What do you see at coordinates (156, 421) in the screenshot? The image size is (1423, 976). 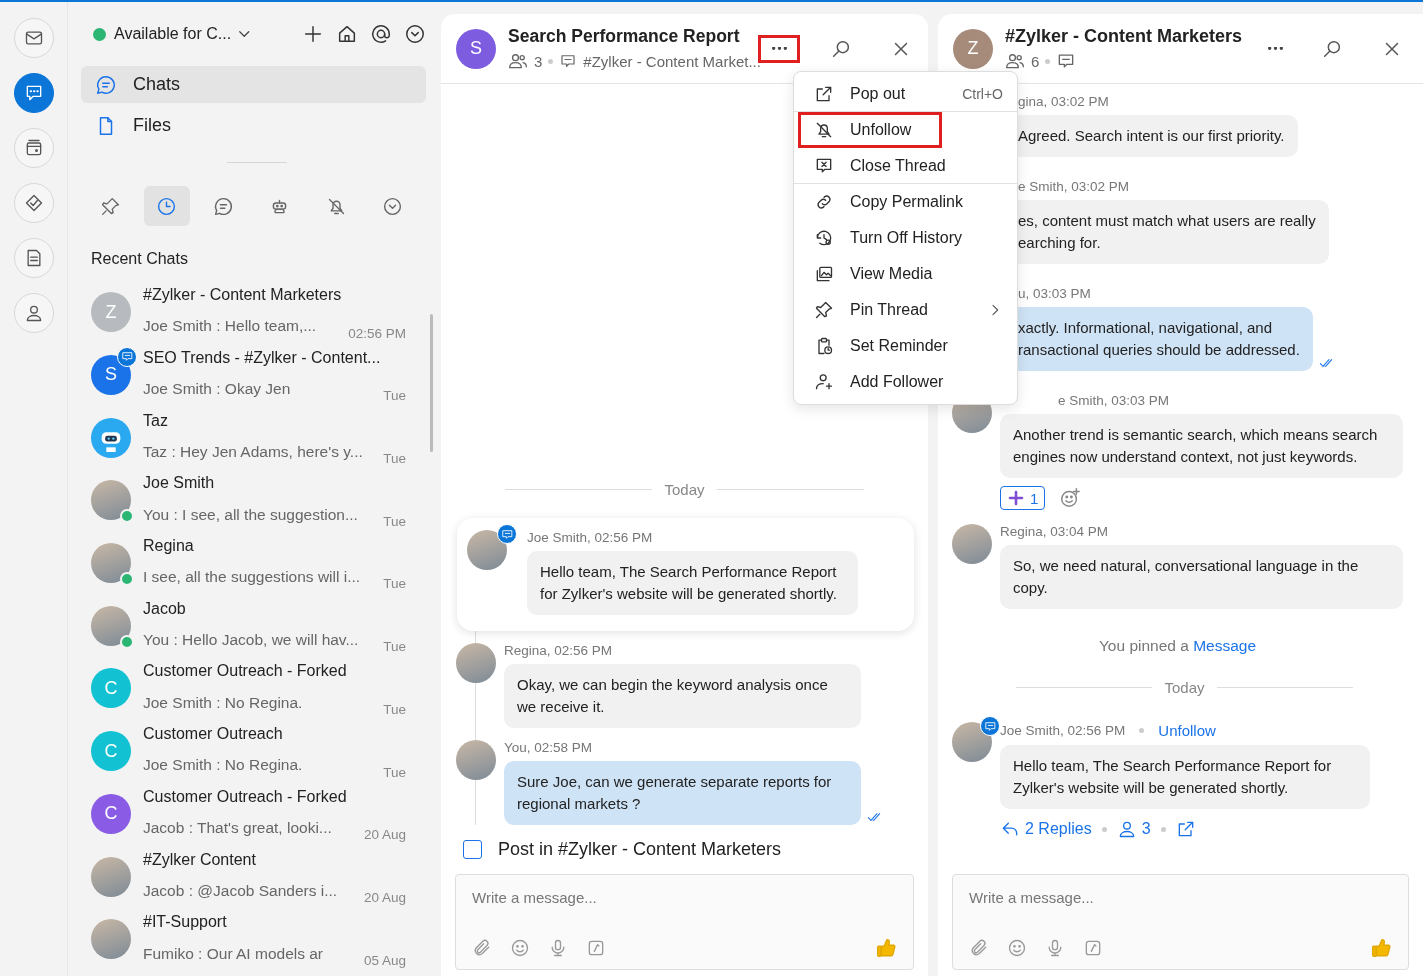 I see `chat-name: Taz` at bounding box center [156, 421].